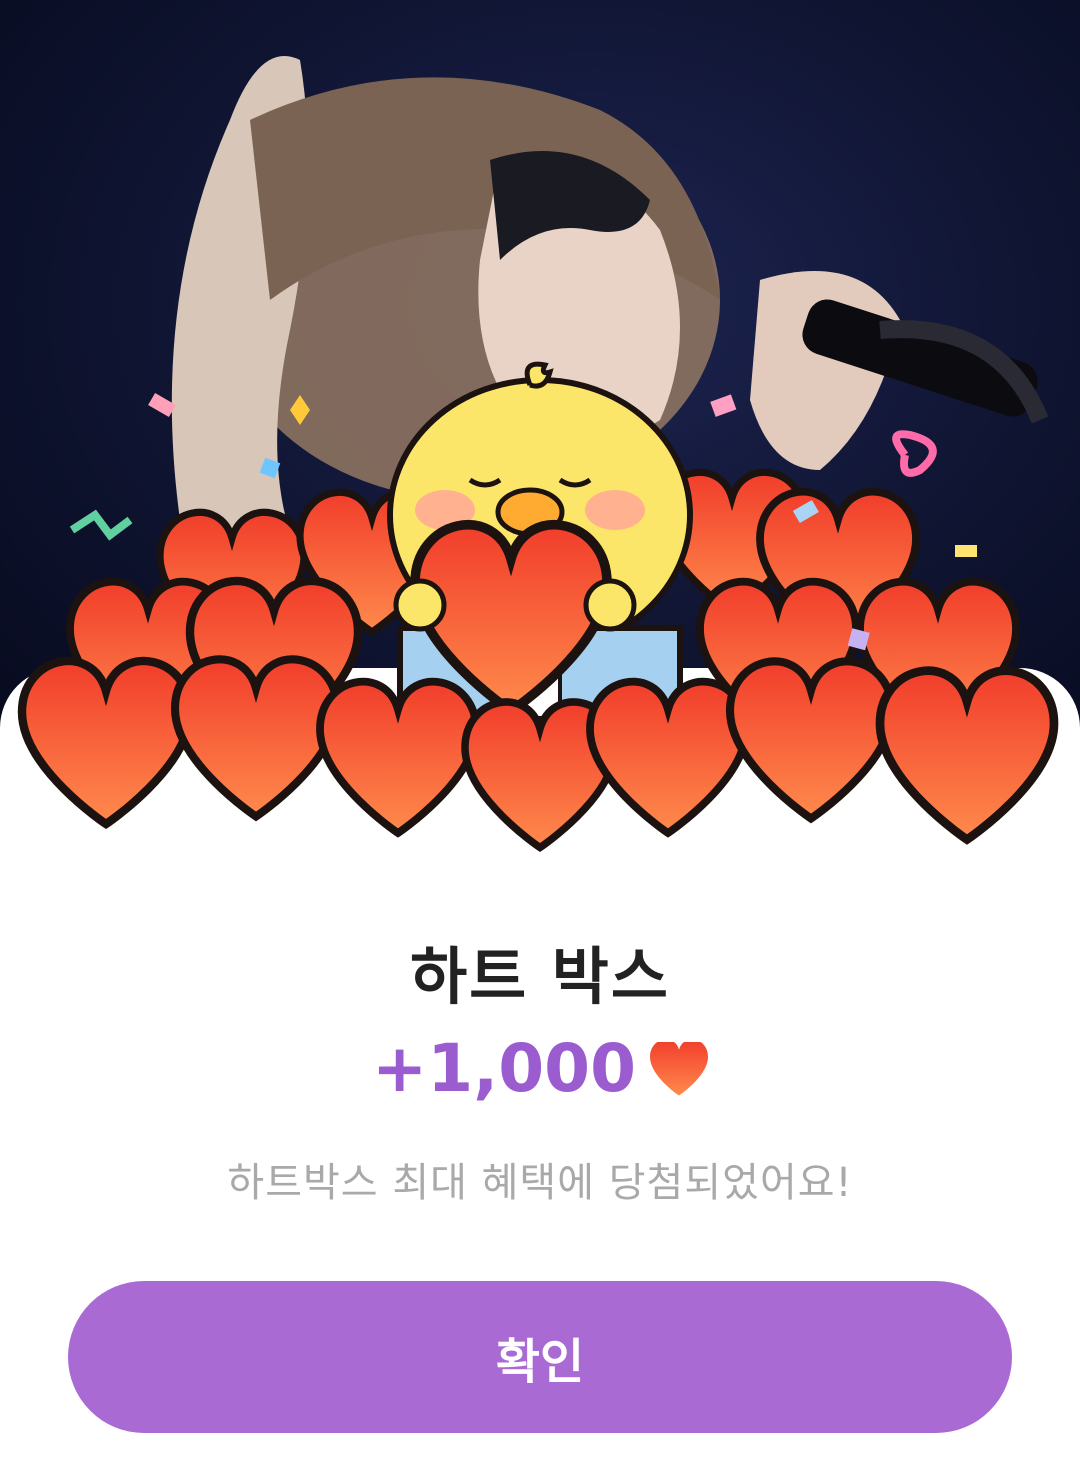 The width and height of the screenshot is (1080, 1468). What do you see at coordinates (679, 1068) in the screenshot?
I see `heart-icon` at bounding box center [679, 1068].